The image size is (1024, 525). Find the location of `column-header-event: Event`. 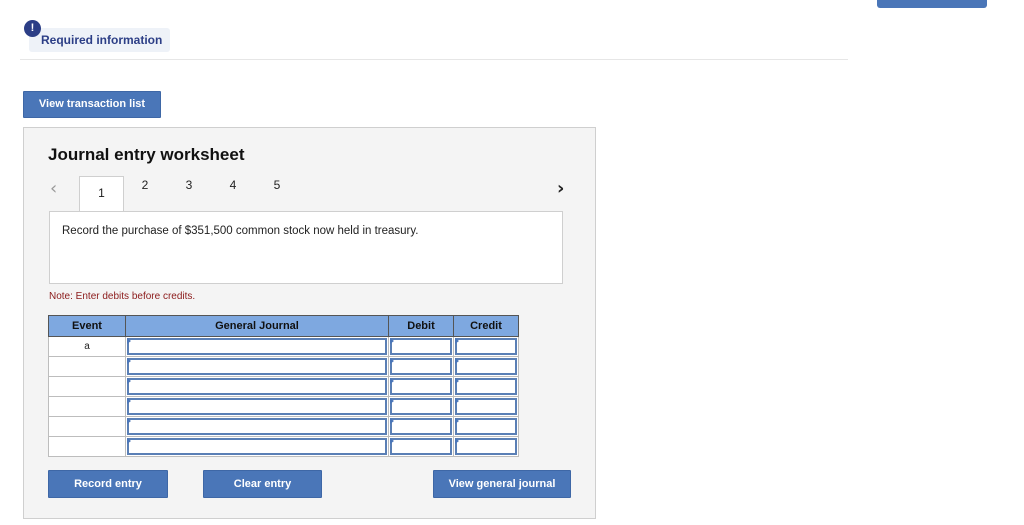

column-header-event: Event is located at coordinates (87, 326).